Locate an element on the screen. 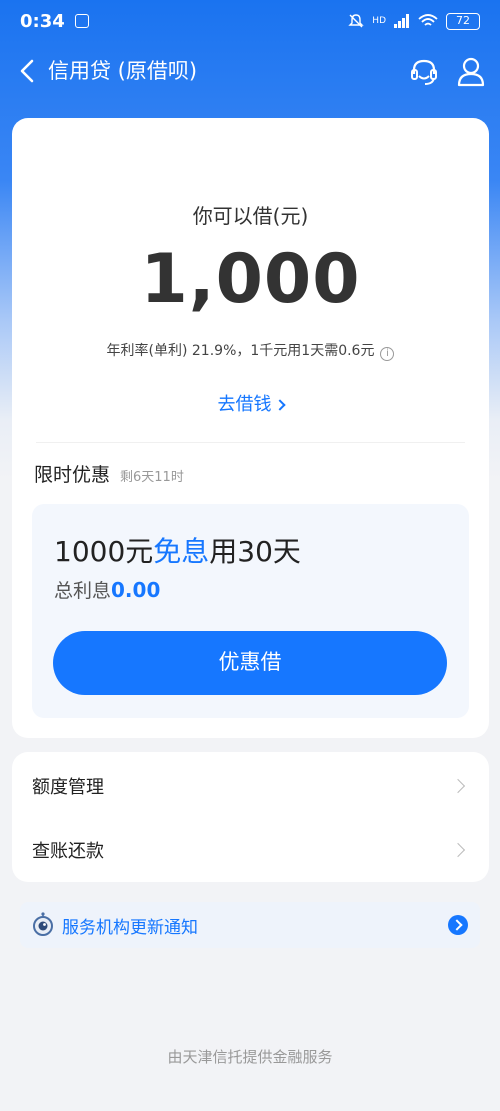 The image size is (500, 1111). promo-headline: 1000元免息用30天 is located at coordinates (177, 550).